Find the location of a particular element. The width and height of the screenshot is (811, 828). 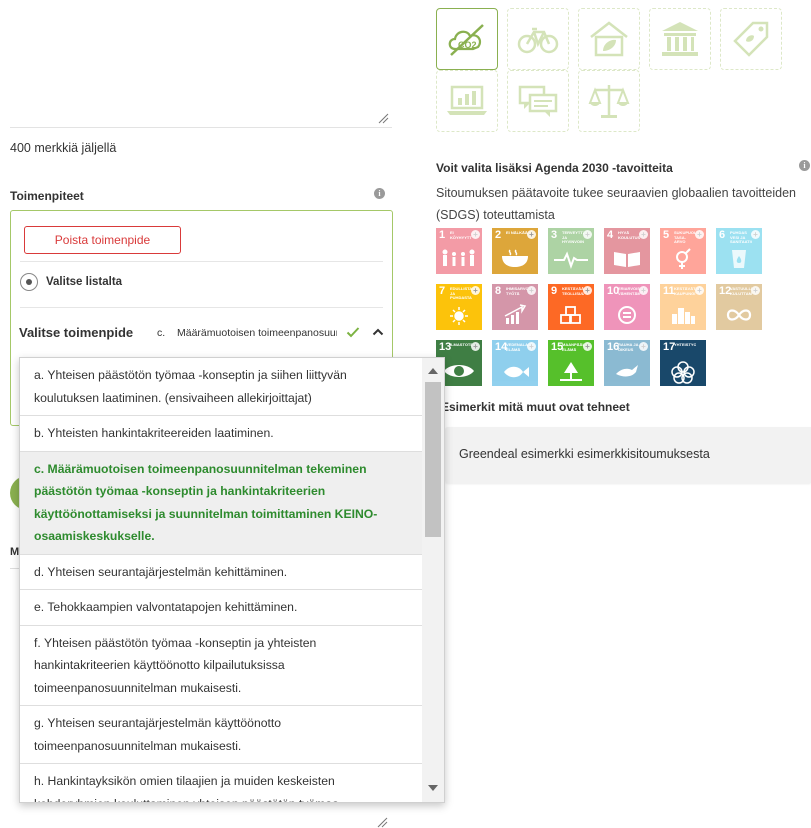

sdg-5: 5 Sukupuolten tasa-arvo+ is located at coordinates (683, 251).